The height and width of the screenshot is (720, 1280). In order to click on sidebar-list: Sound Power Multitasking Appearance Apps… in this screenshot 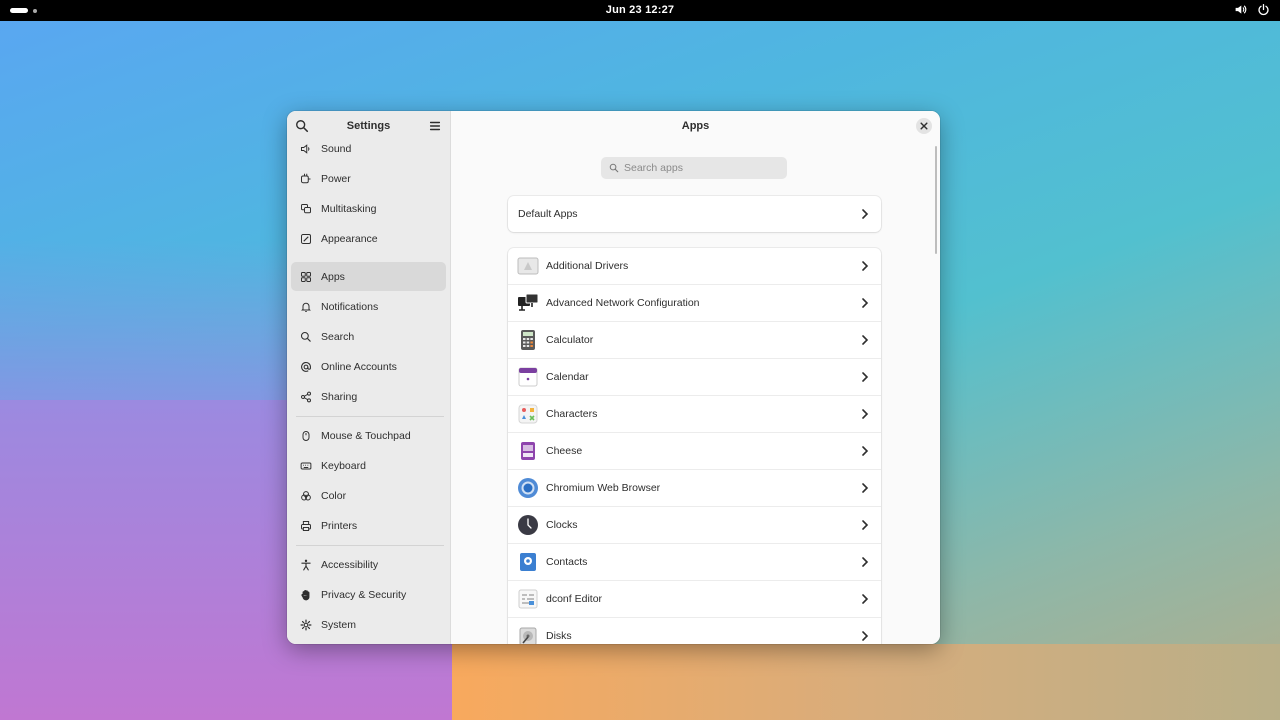, I will do `click(368, 392)`.